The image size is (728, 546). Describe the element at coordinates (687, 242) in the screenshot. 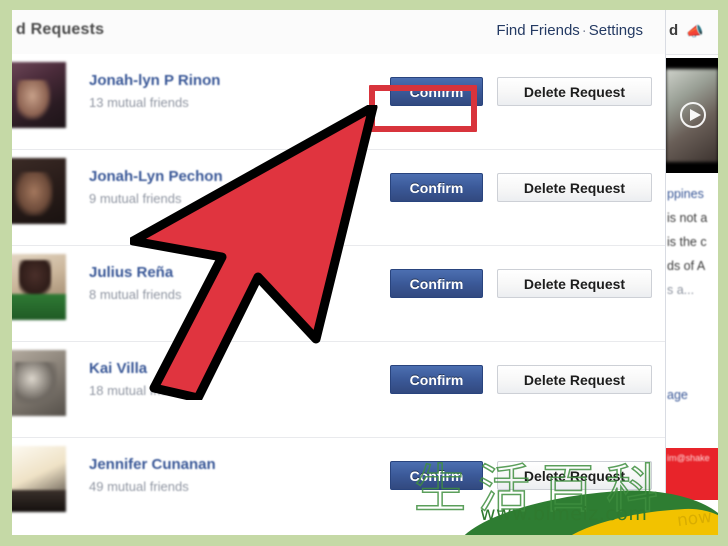

I see `sidebar-text-line: is the c` at that location.